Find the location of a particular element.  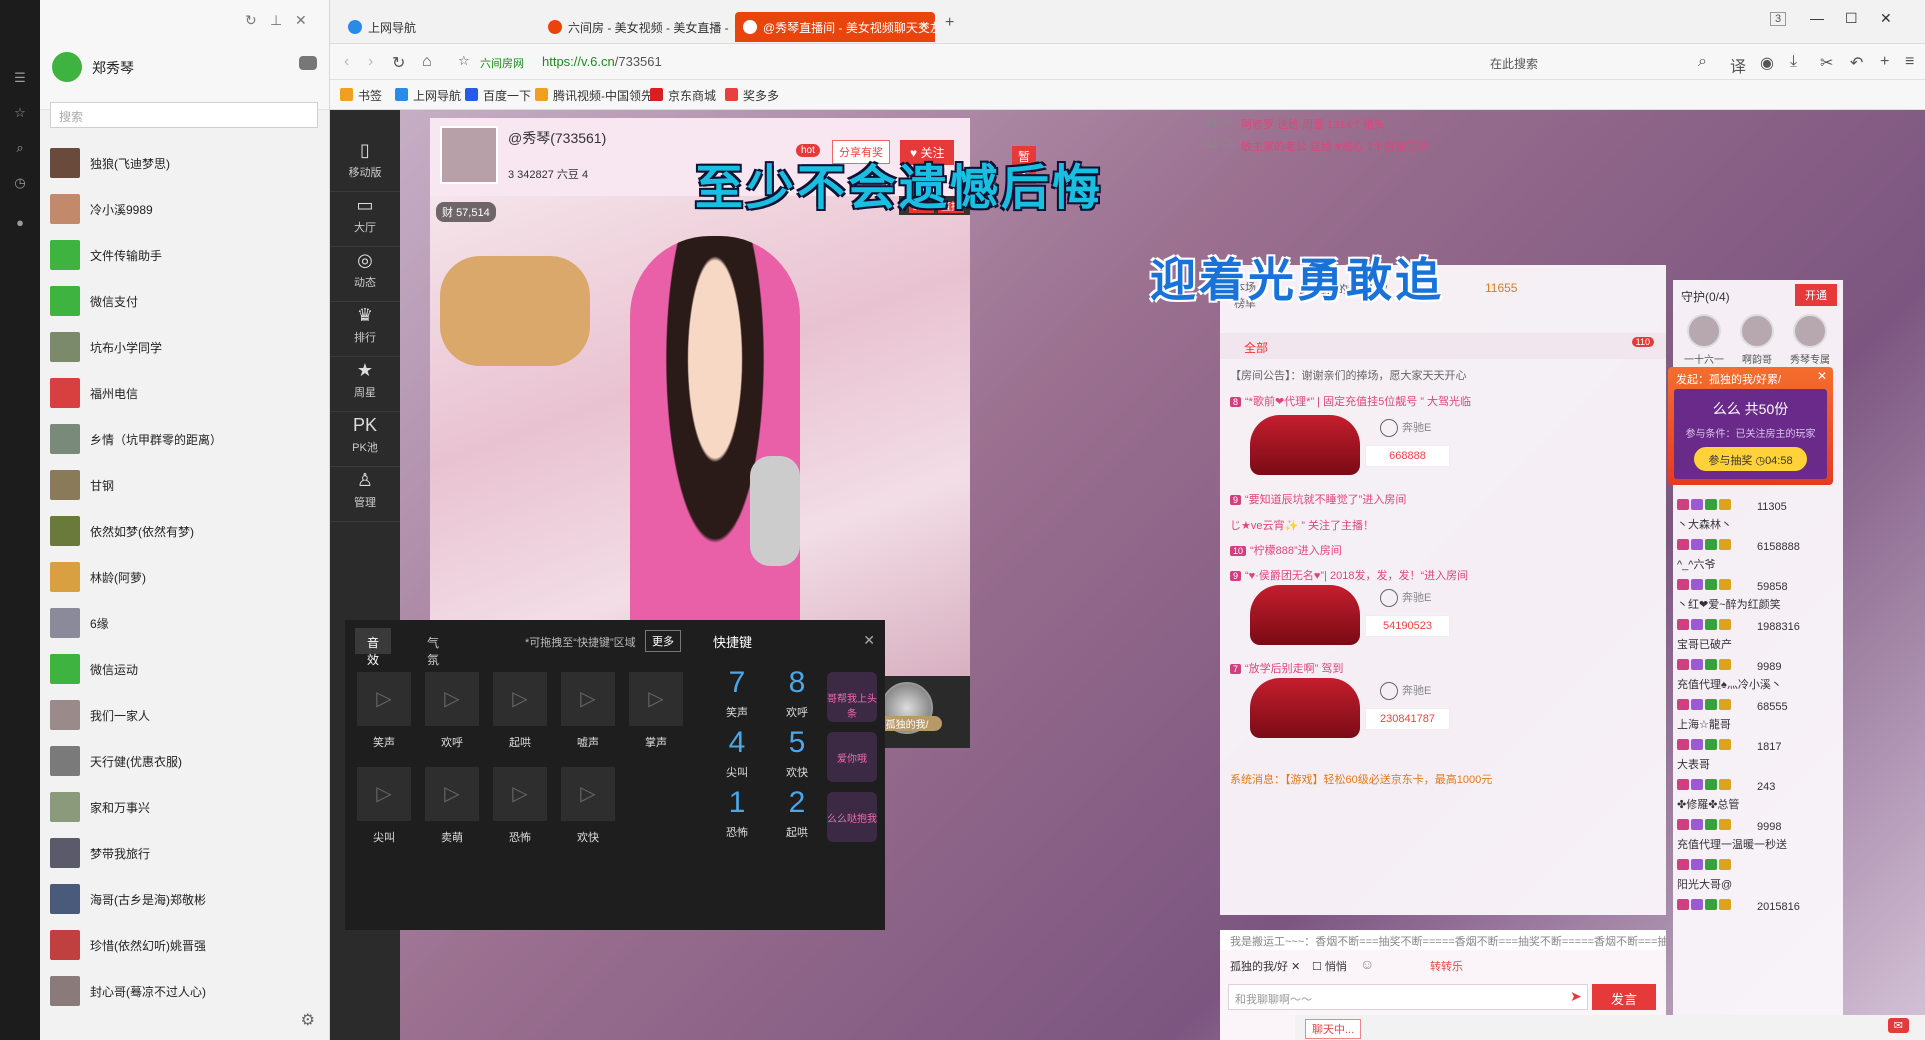

guard-member: 秀琴专属 is located at coordinates (1810, 340).